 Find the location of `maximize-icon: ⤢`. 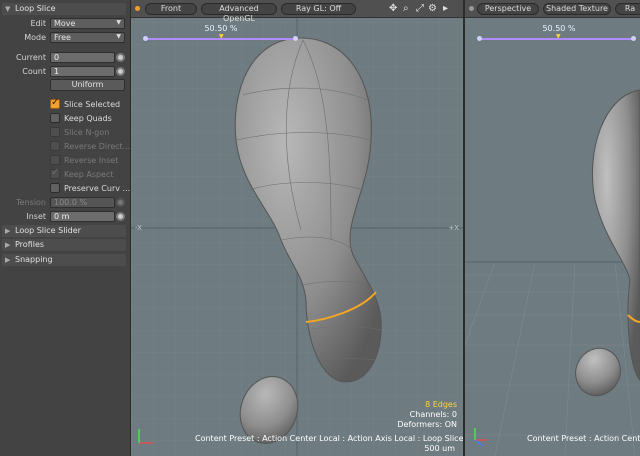

maximize-icon: ⤢ is located at coordinates (420, 8).